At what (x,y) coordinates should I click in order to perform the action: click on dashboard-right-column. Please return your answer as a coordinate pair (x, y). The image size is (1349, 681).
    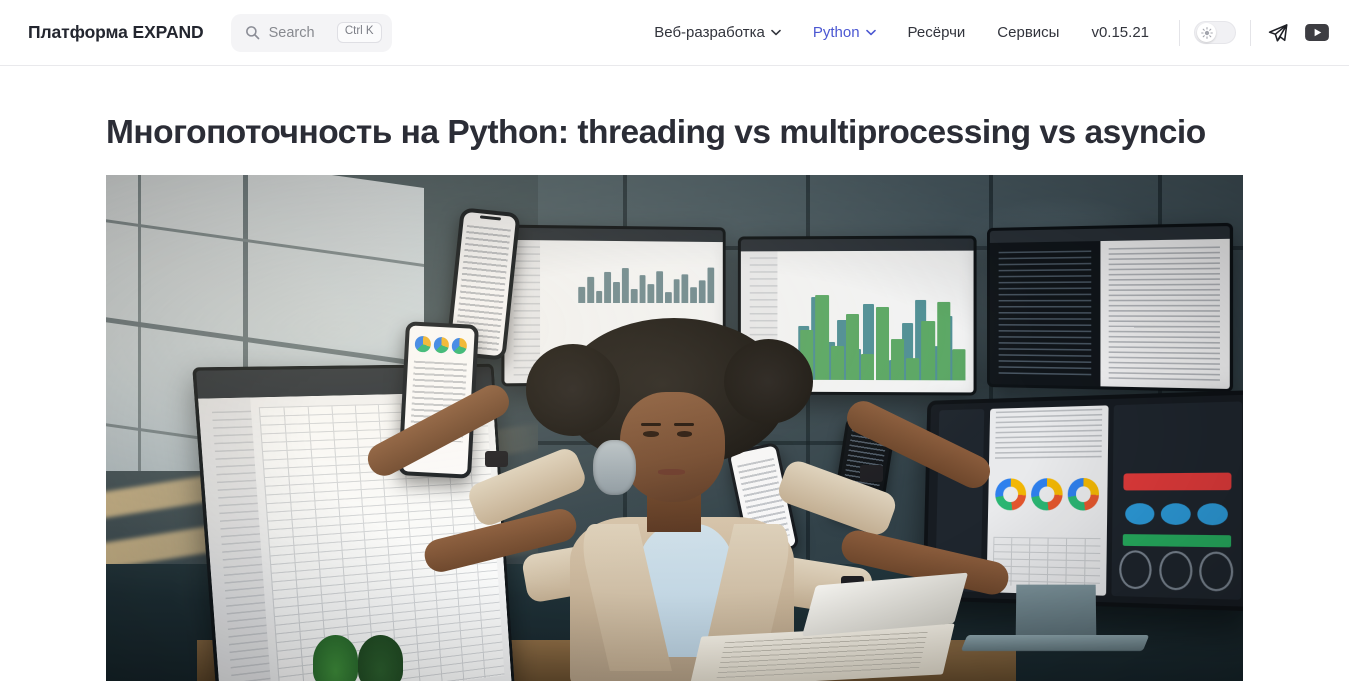
    Looking at the image, I should click on (1176, 500).